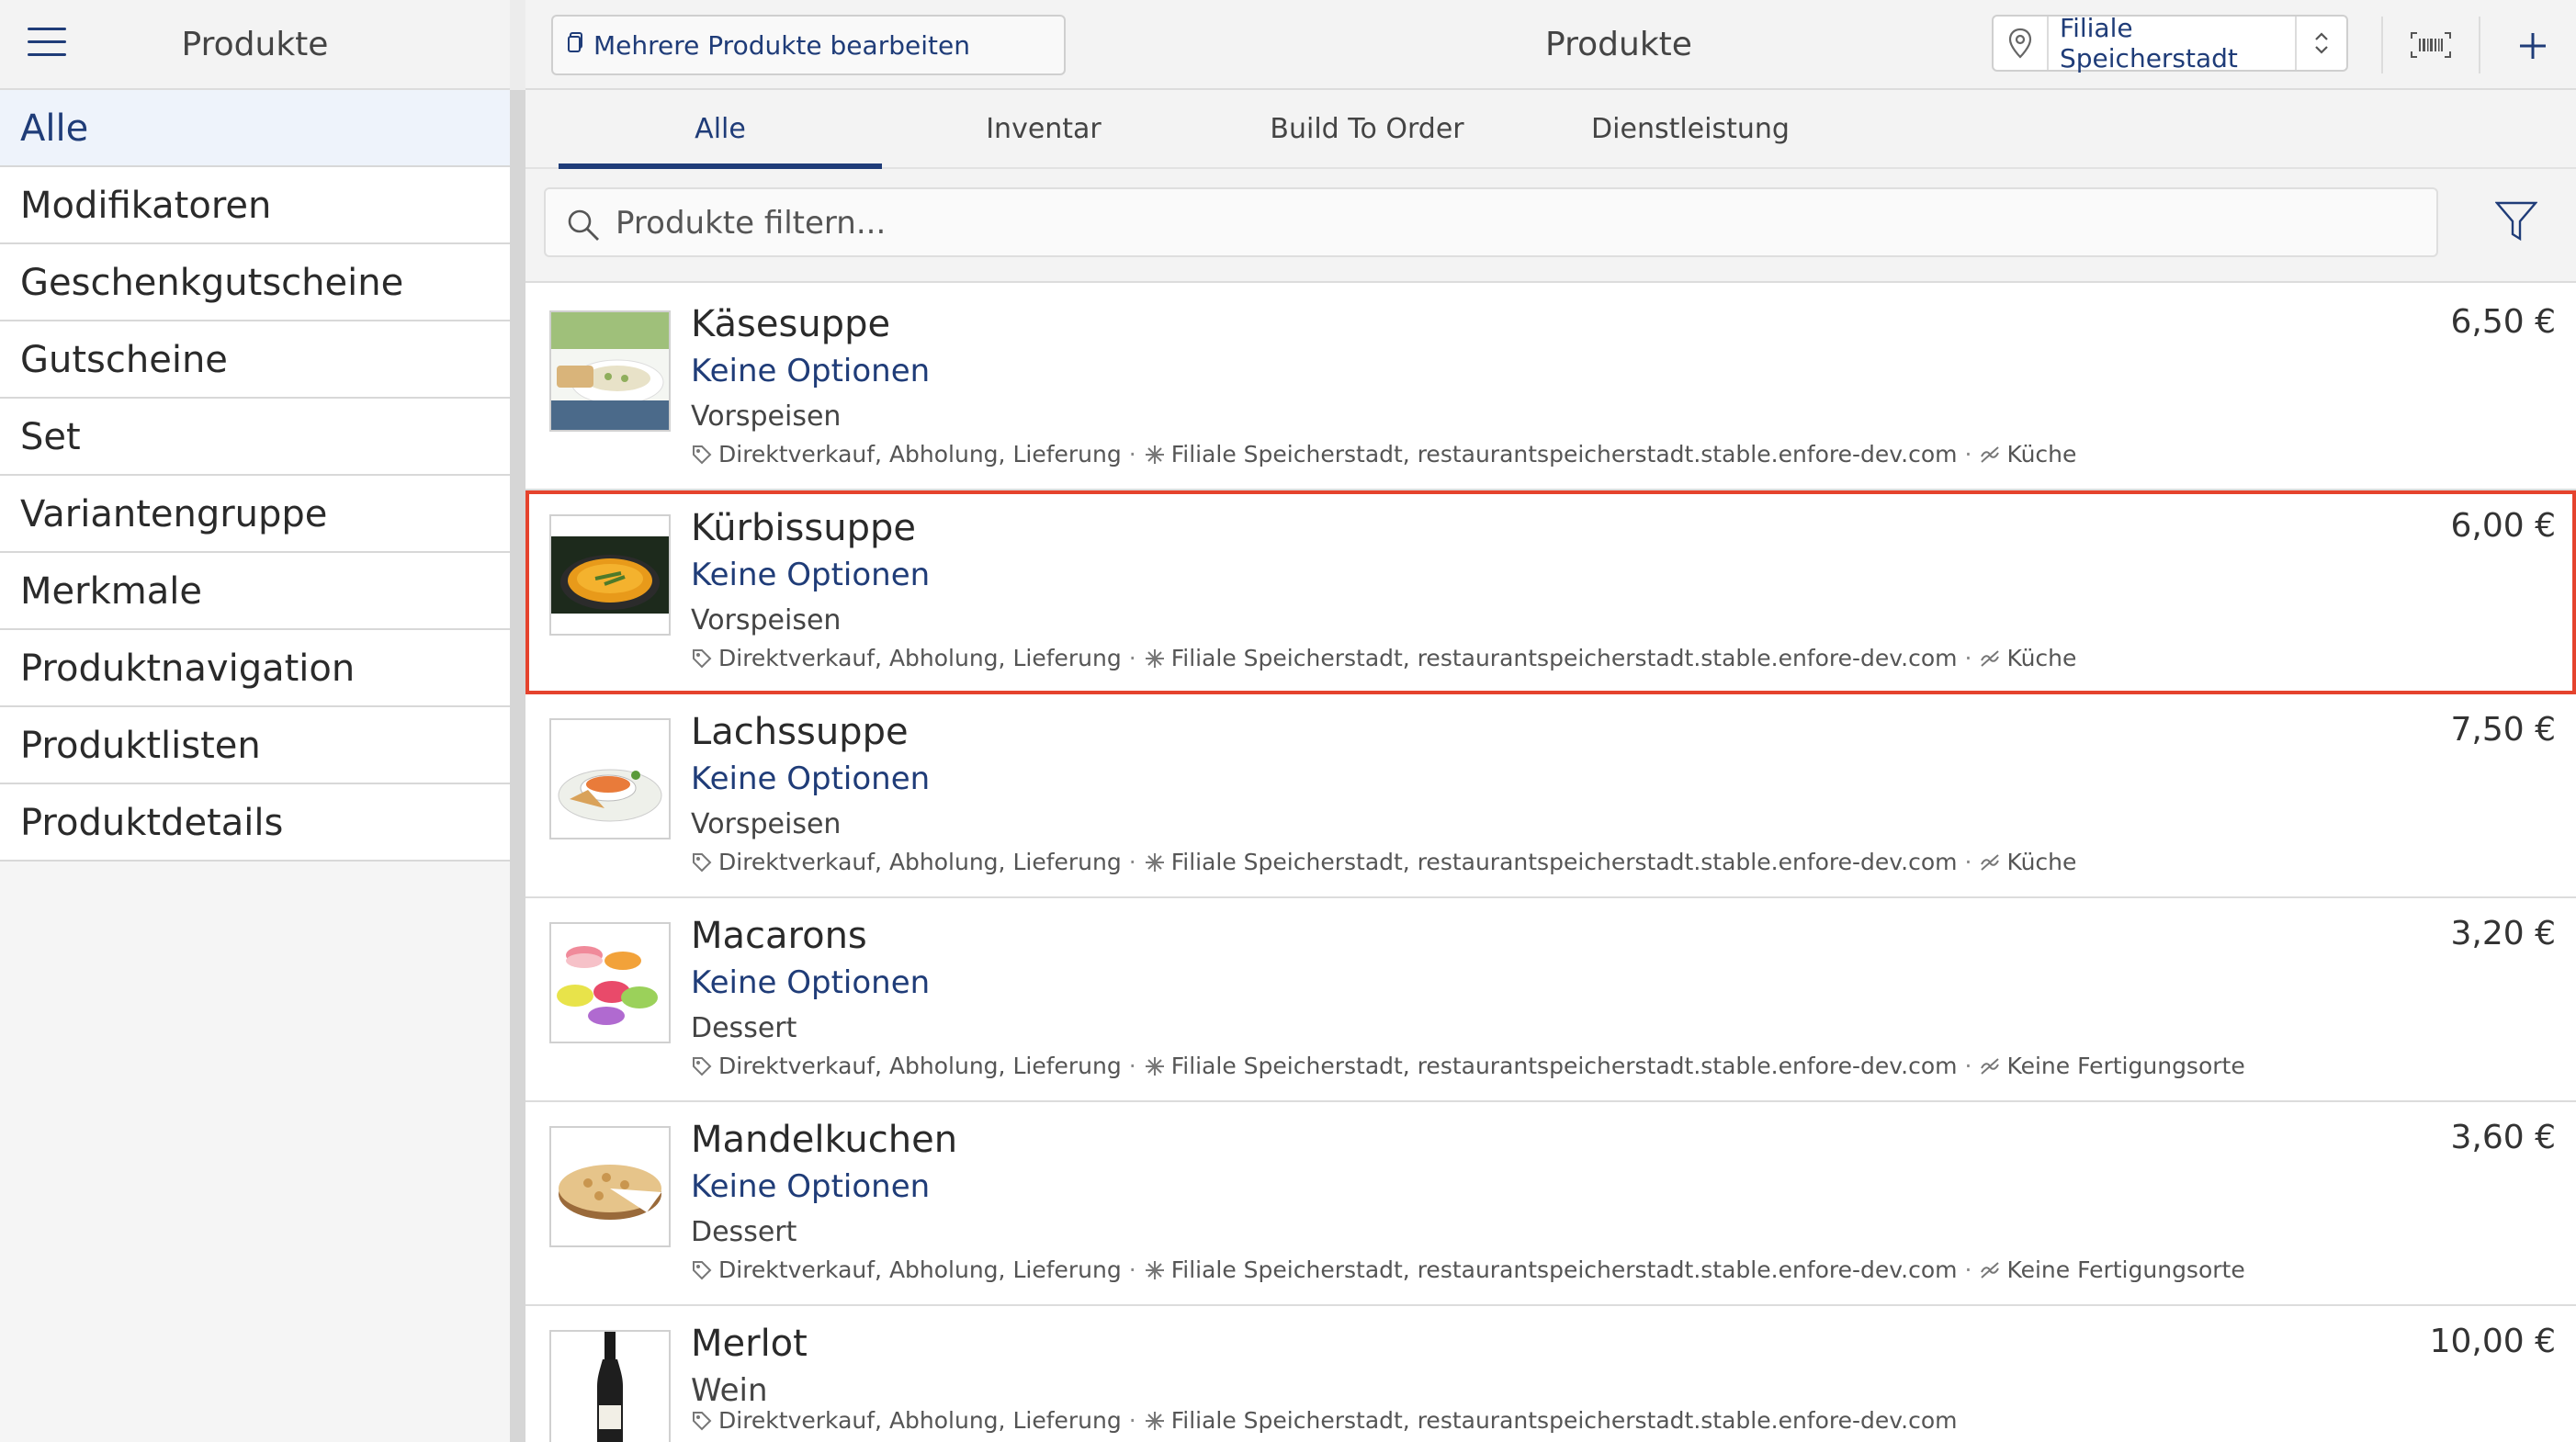 This screenshot has height=1442, width=2576. What do you see at coordinates (2503, 526) in the screenshot?
I see `product-price: 6,00 €` at bounding box center [2503, 526].